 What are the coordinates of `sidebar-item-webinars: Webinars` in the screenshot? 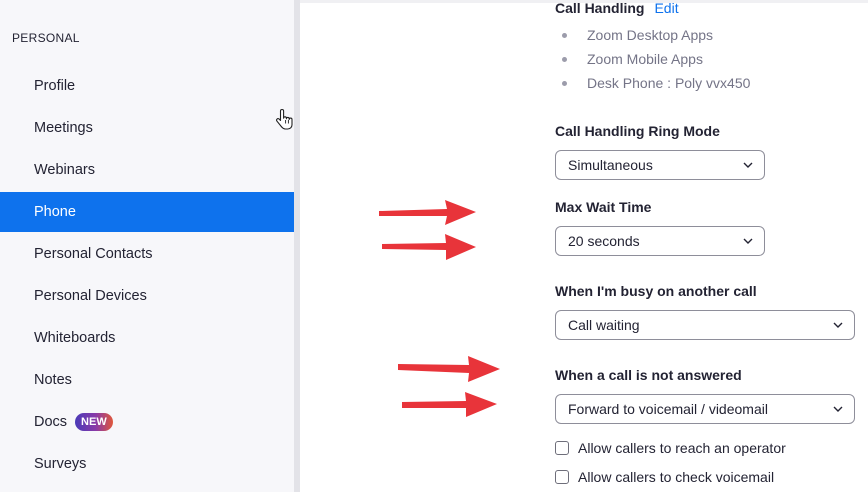 It's located at (147, 170).